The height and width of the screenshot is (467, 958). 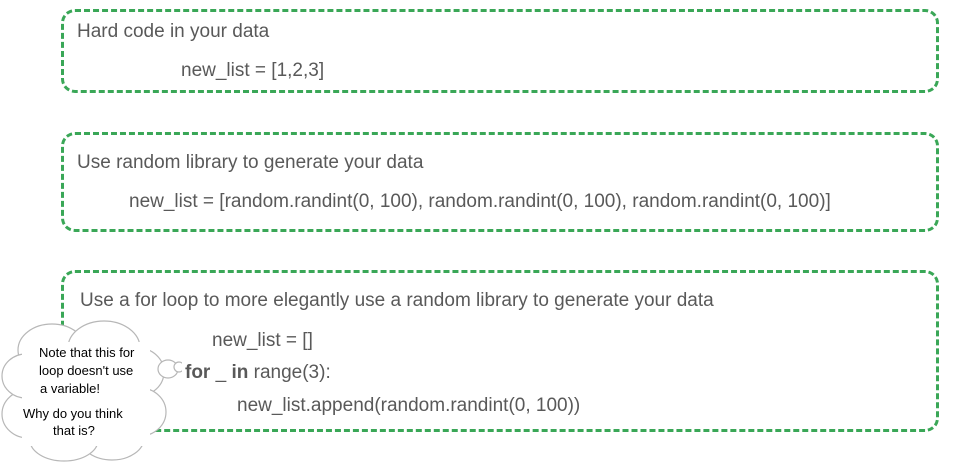 I want to click on note-line-1: Note that this for, so click(x=87, y=352).